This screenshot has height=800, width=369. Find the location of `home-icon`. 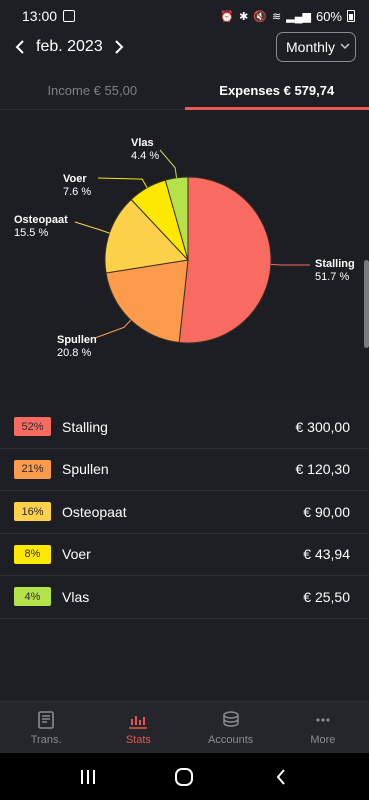

home-icon is located at coordinates (184, 776).